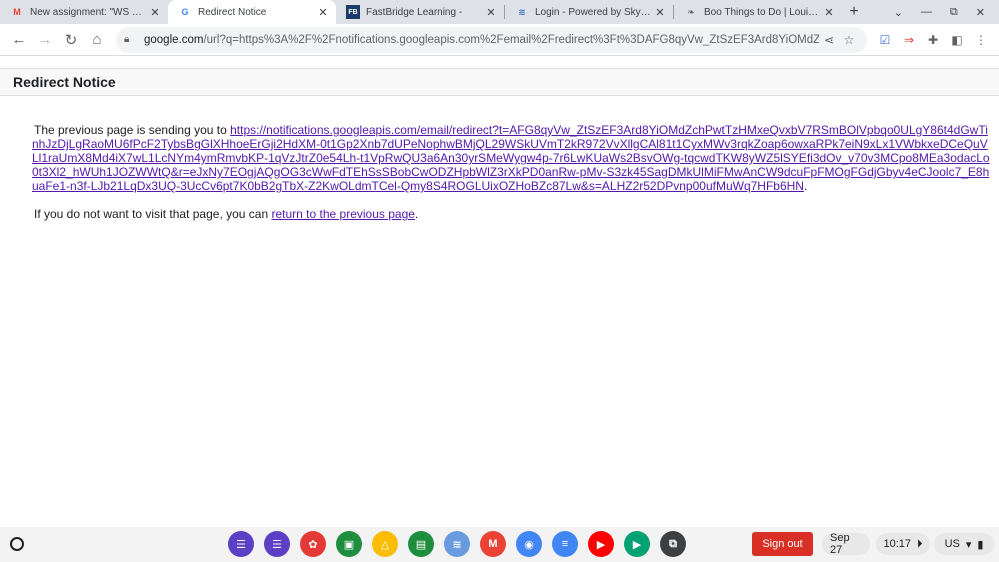 The height and width of the screenshot is (562, 999). What do you see at coordinates (933, 40) in the screenshot?
I see `extensions-puzzle-icon: ✚` at bounding box center [933, 40].